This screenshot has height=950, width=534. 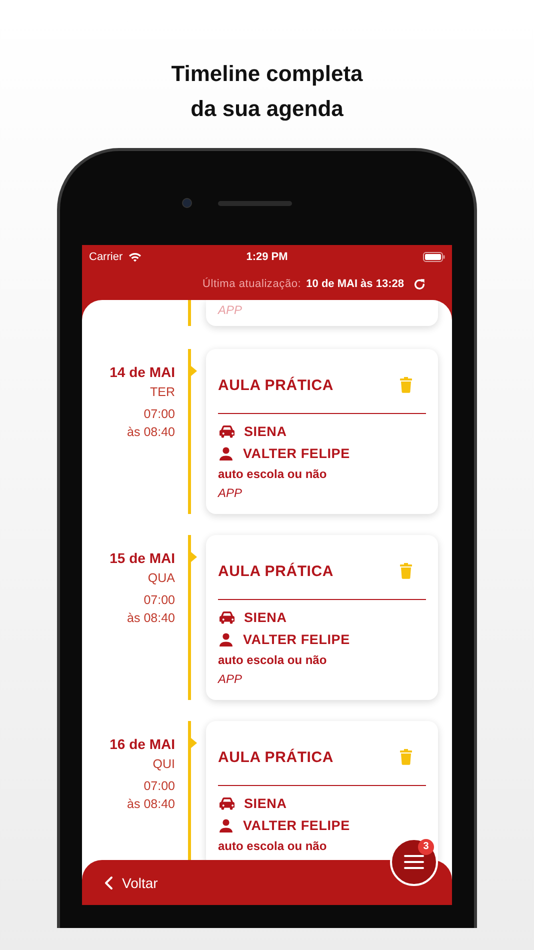 What do you see at coordinates (141, 372) in the screenshot?
I see `event-date: 14 de MAI` at bounding box center [141, 372].